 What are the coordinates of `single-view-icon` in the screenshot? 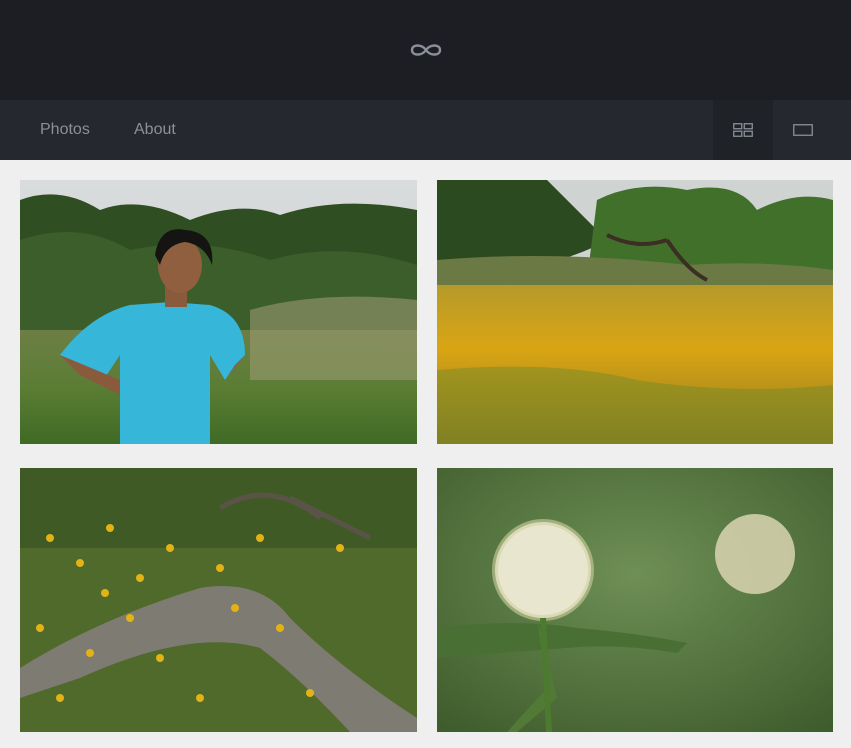 It's located at (803, 130).